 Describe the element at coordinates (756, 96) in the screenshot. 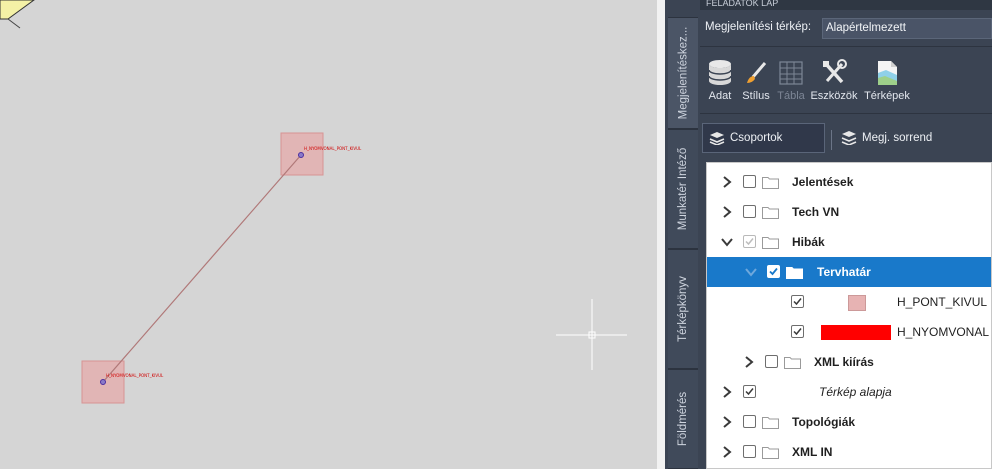

I see `style-button-label: Stílus` at that location.